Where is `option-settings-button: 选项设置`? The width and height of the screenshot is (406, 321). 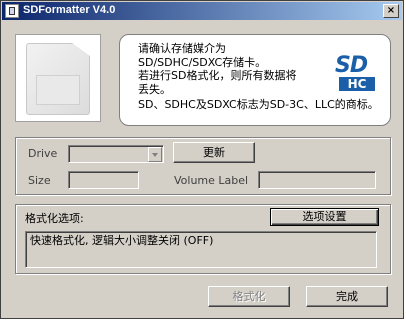
option-settings-button: 选项设置 is located at coordinates (324, 217).